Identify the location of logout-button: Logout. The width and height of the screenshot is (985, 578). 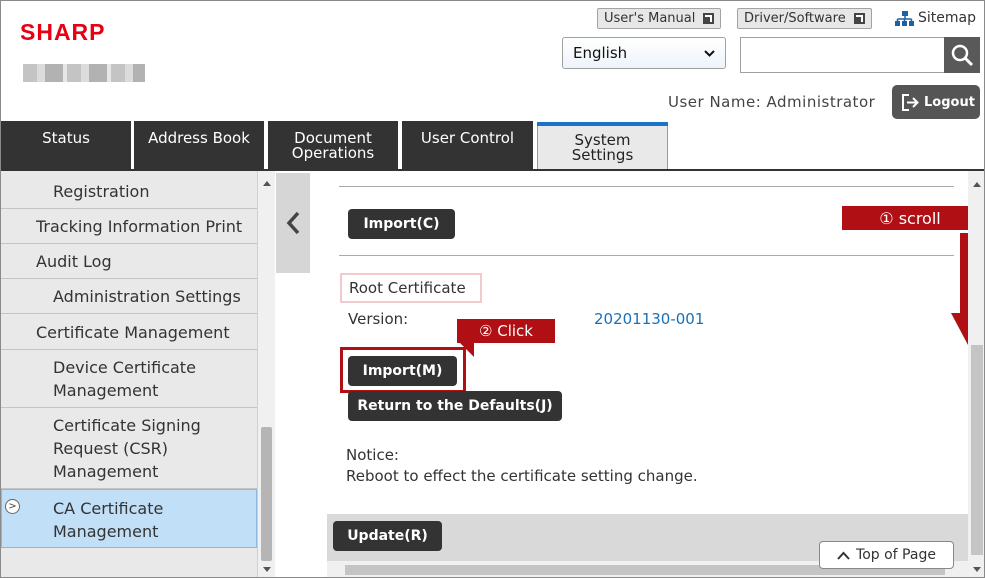
(936, 102).